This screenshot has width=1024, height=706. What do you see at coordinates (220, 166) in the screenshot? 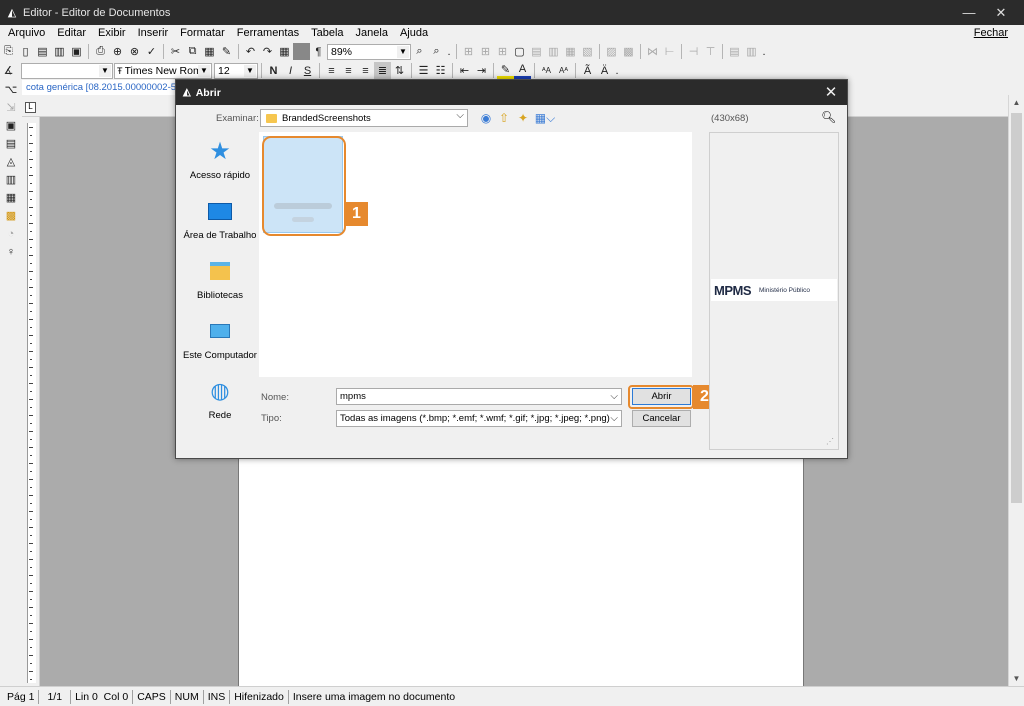
I see `place-quick-access: ★ Acesso rápido` at bounding box center [220, 166].